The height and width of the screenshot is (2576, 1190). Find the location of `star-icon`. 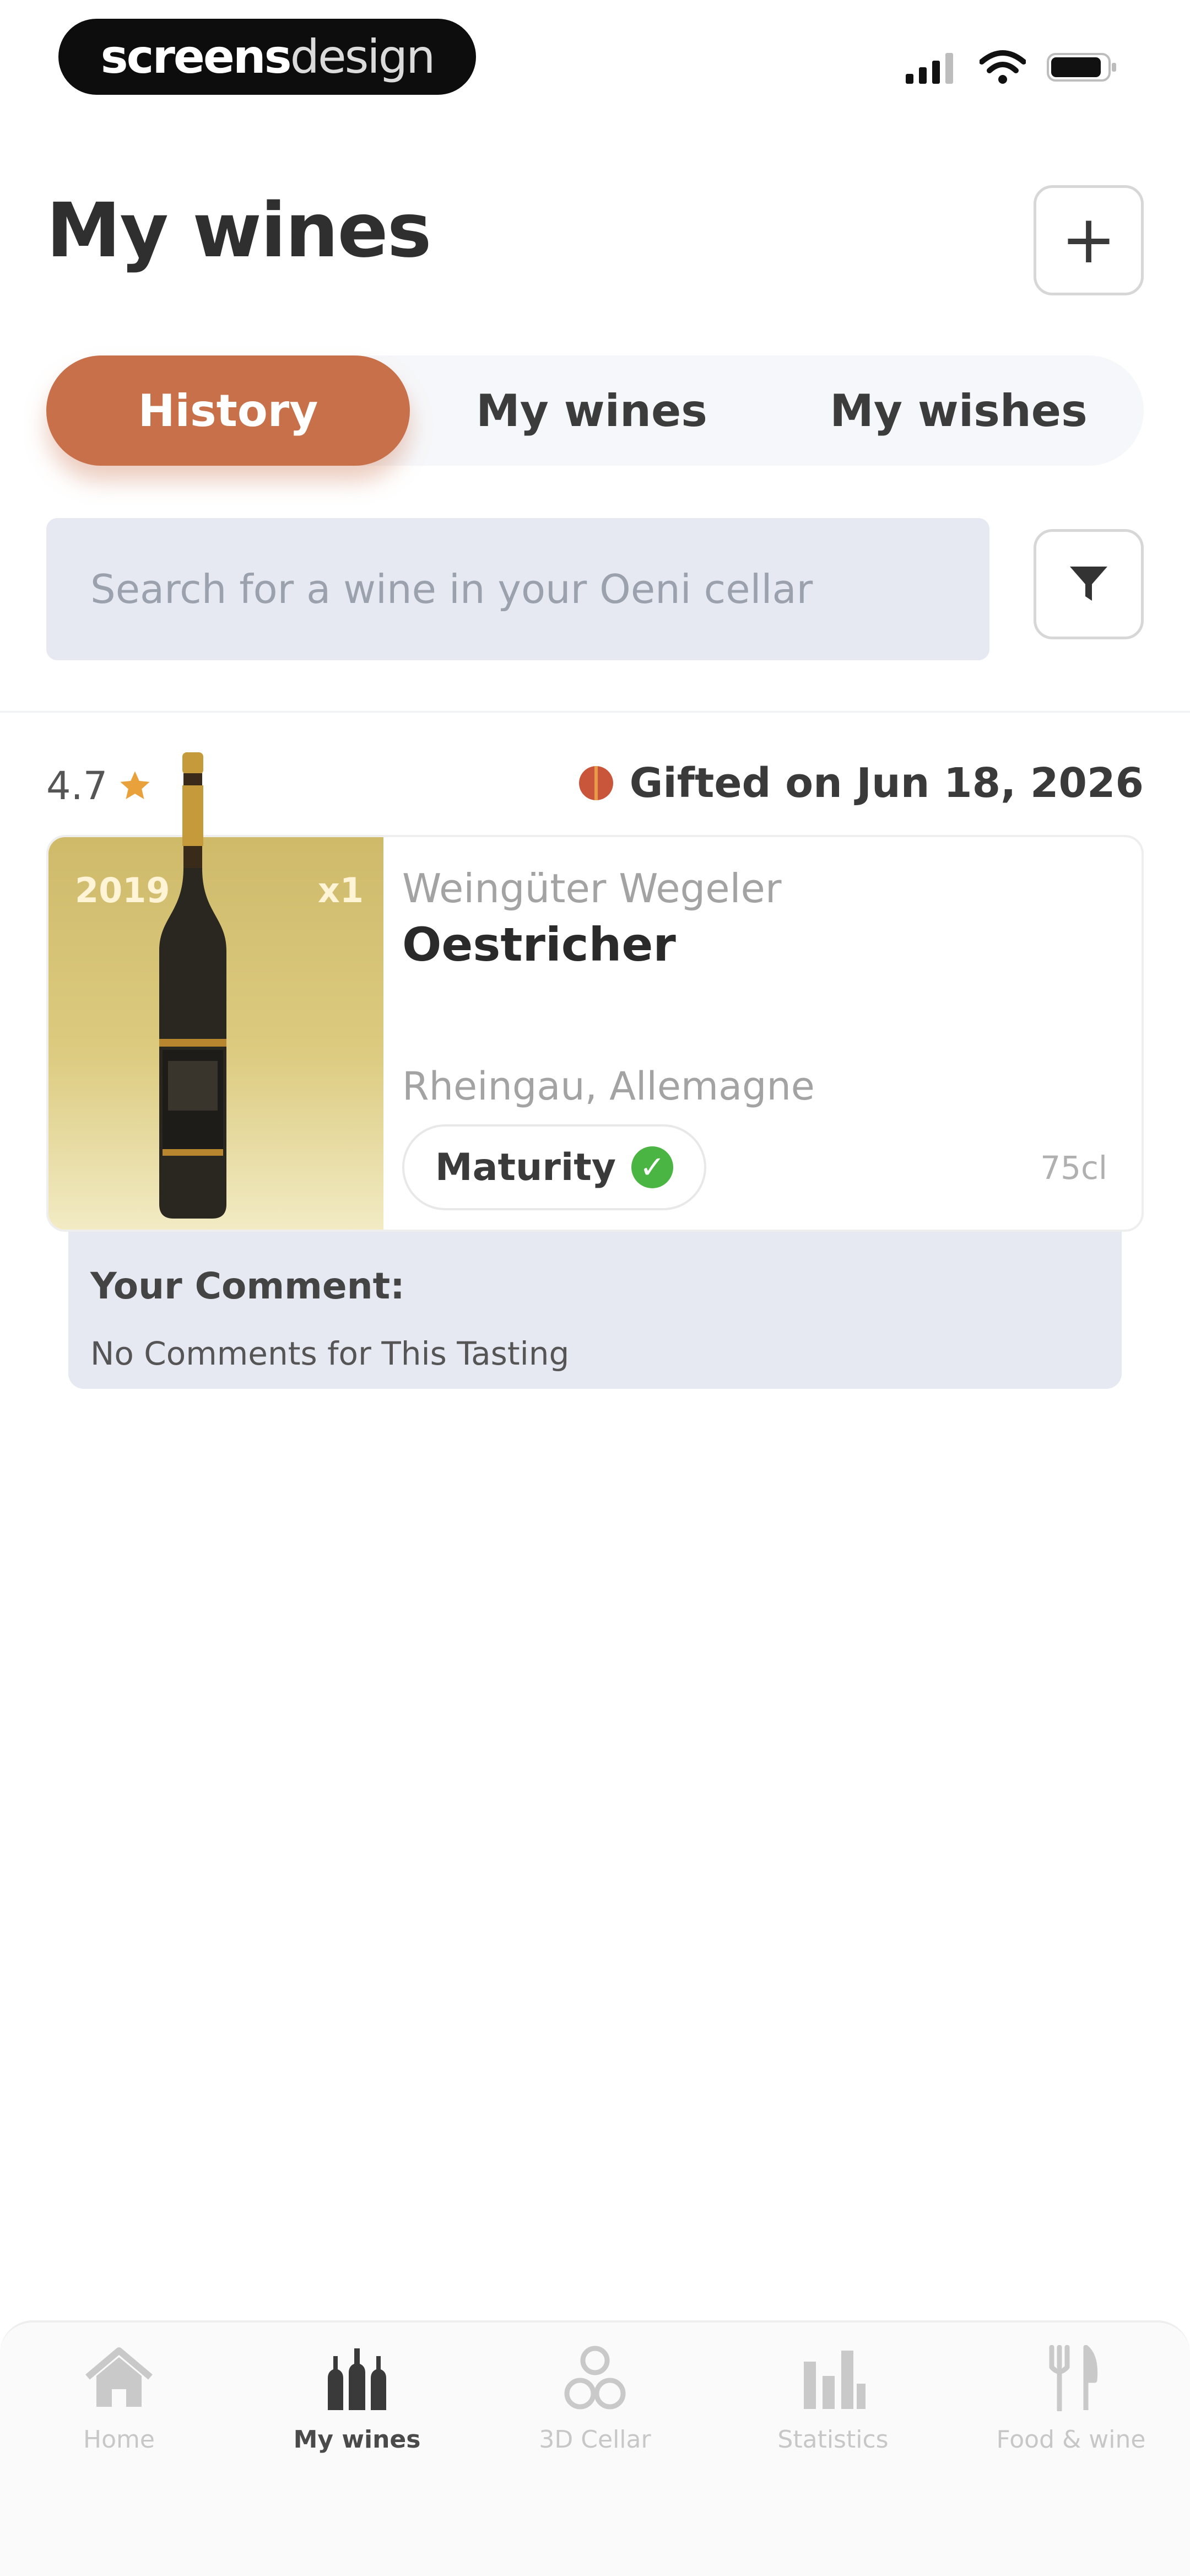

star-icon is located at coordinates (135, 785).